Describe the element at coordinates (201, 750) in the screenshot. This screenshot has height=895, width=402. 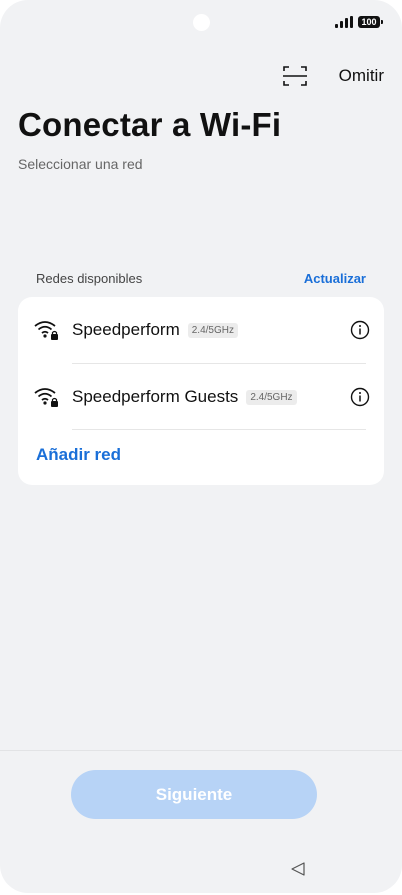
I see `footer-divider` at that location.